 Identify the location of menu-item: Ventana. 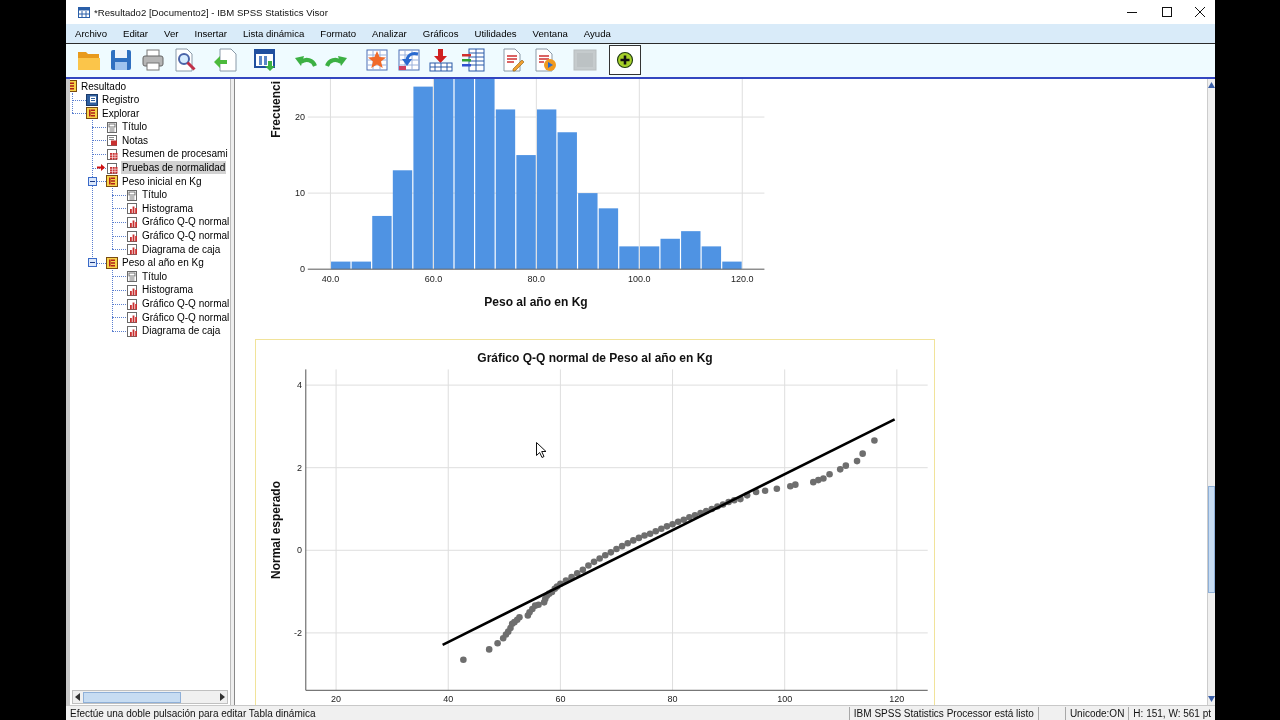
(550, 33).